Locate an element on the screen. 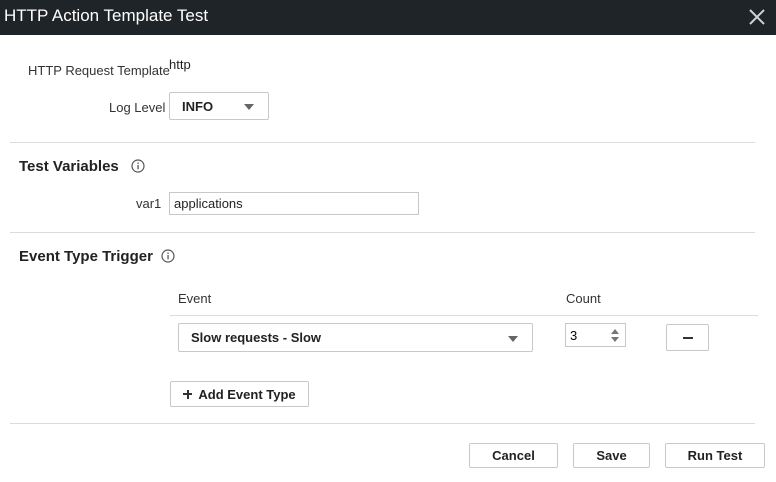  plus-icon is located at coordinates (188, 394).